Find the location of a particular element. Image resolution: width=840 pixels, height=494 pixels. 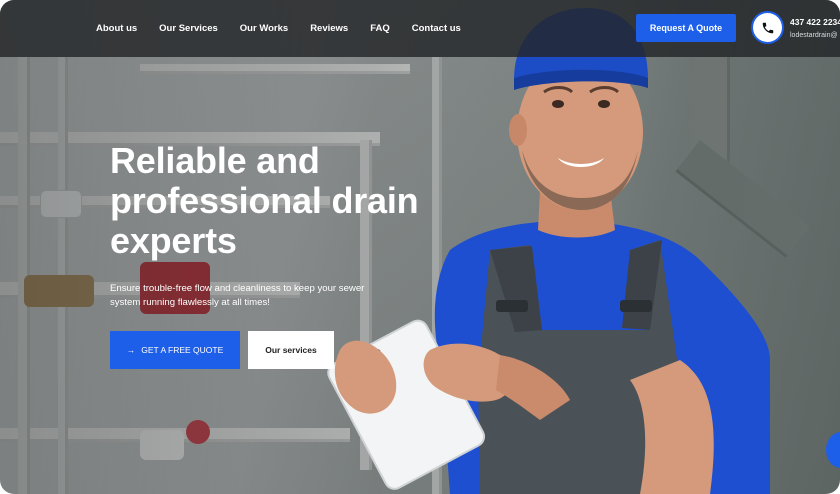

request-quote-button: Request A Quote is located at coordinates (686, 28).